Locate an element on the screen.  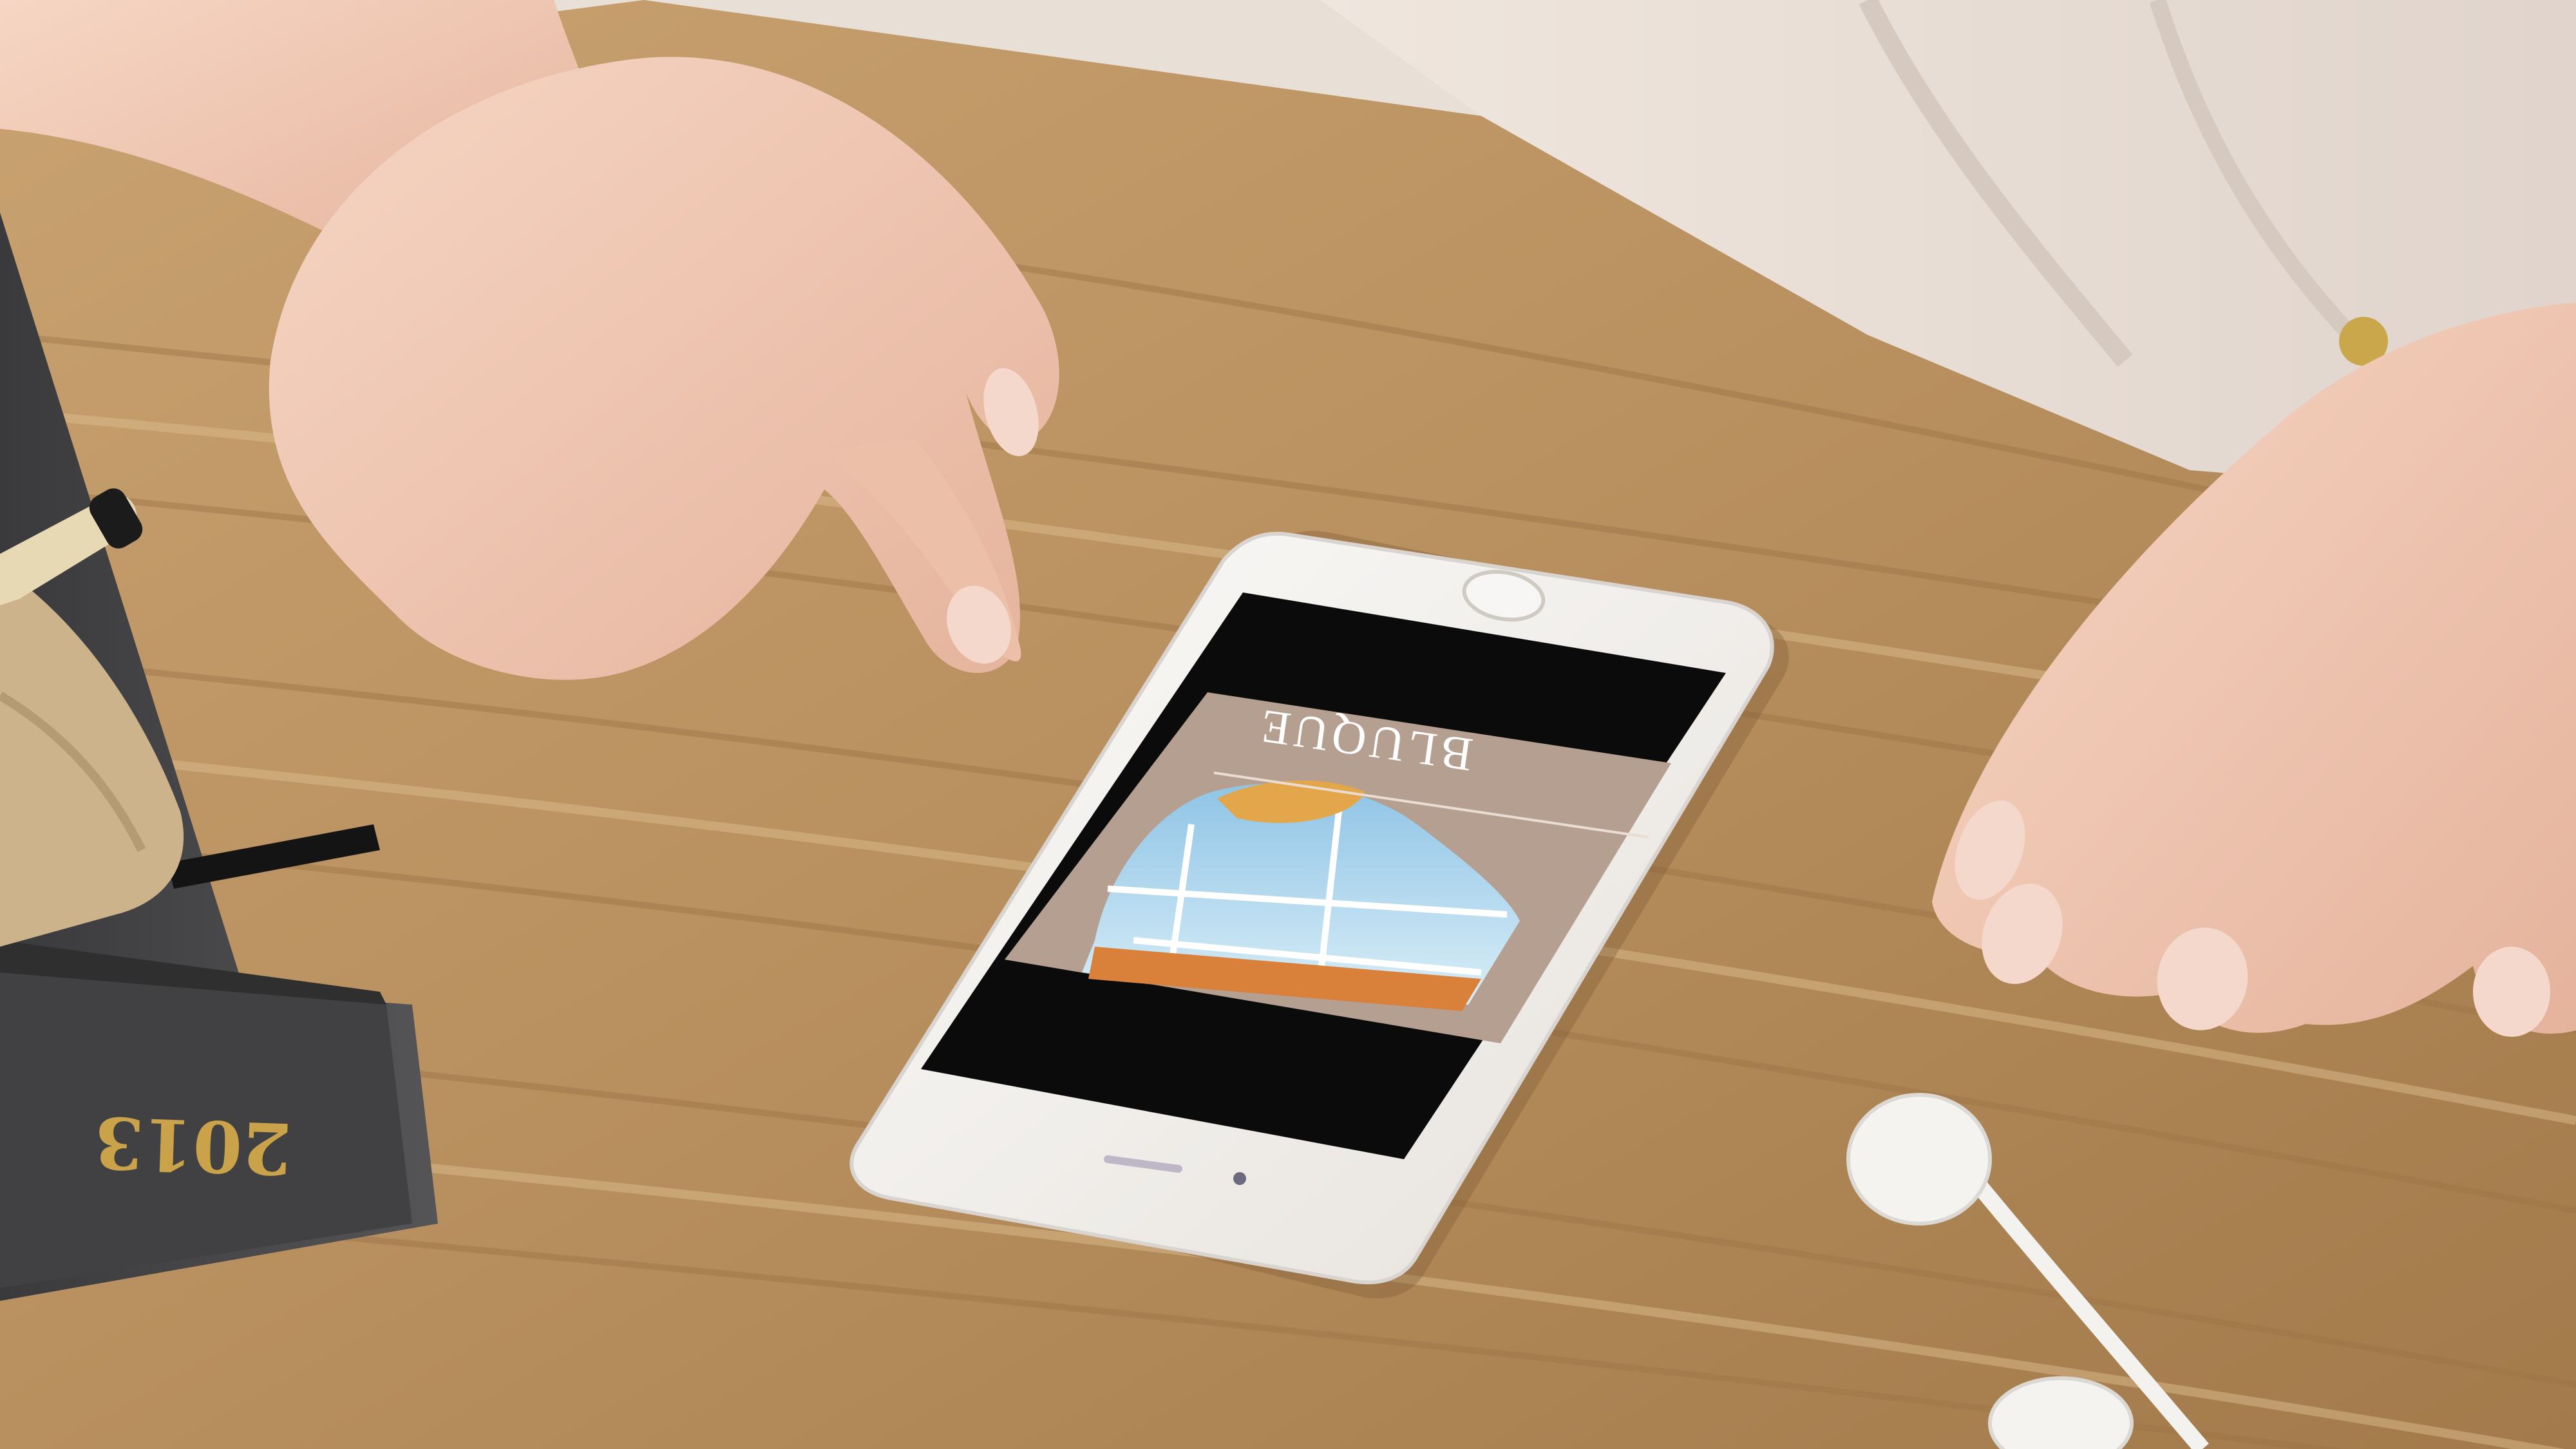
book-year-label: 2013 is located at coordinates (192, 1146).